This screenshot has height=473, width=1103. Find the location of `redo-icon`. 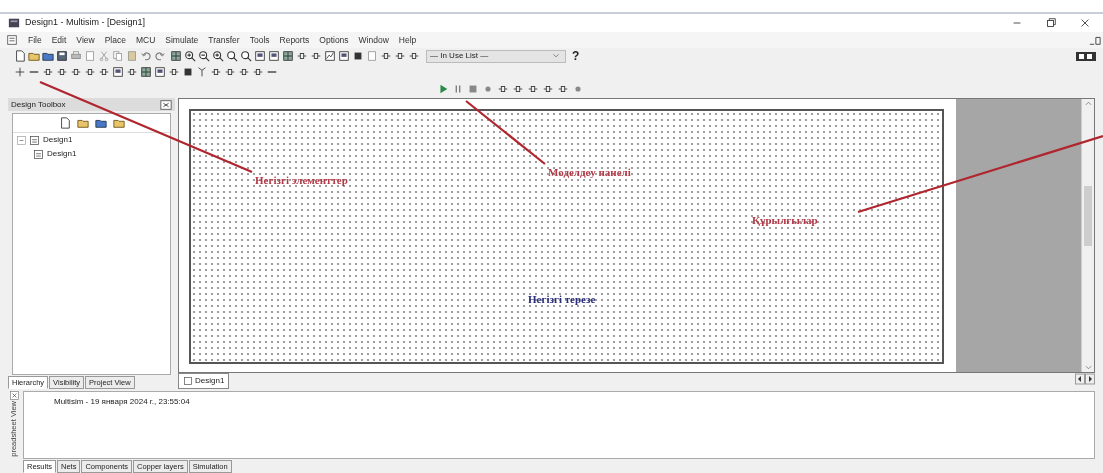

redo-icon is located at coordinates (160, 56).